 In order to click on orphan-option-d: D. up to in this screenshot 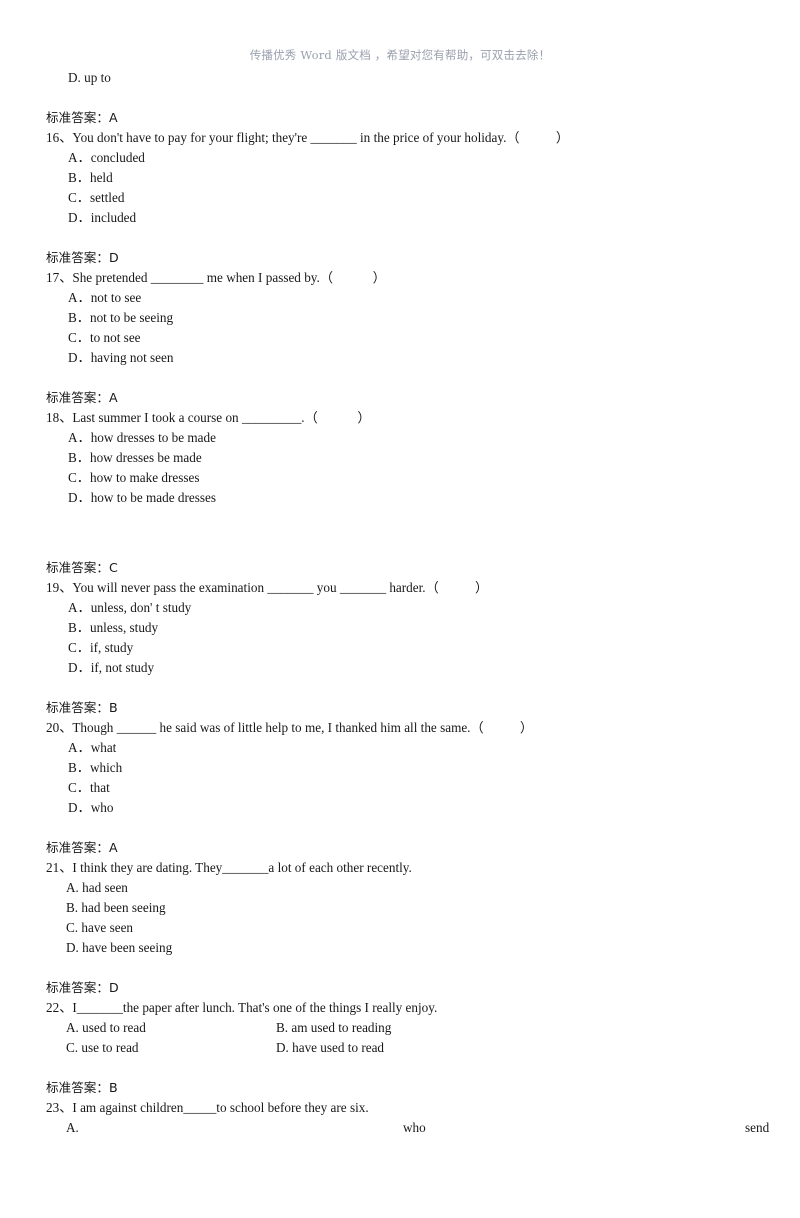, I will do `click(89, 77)`.